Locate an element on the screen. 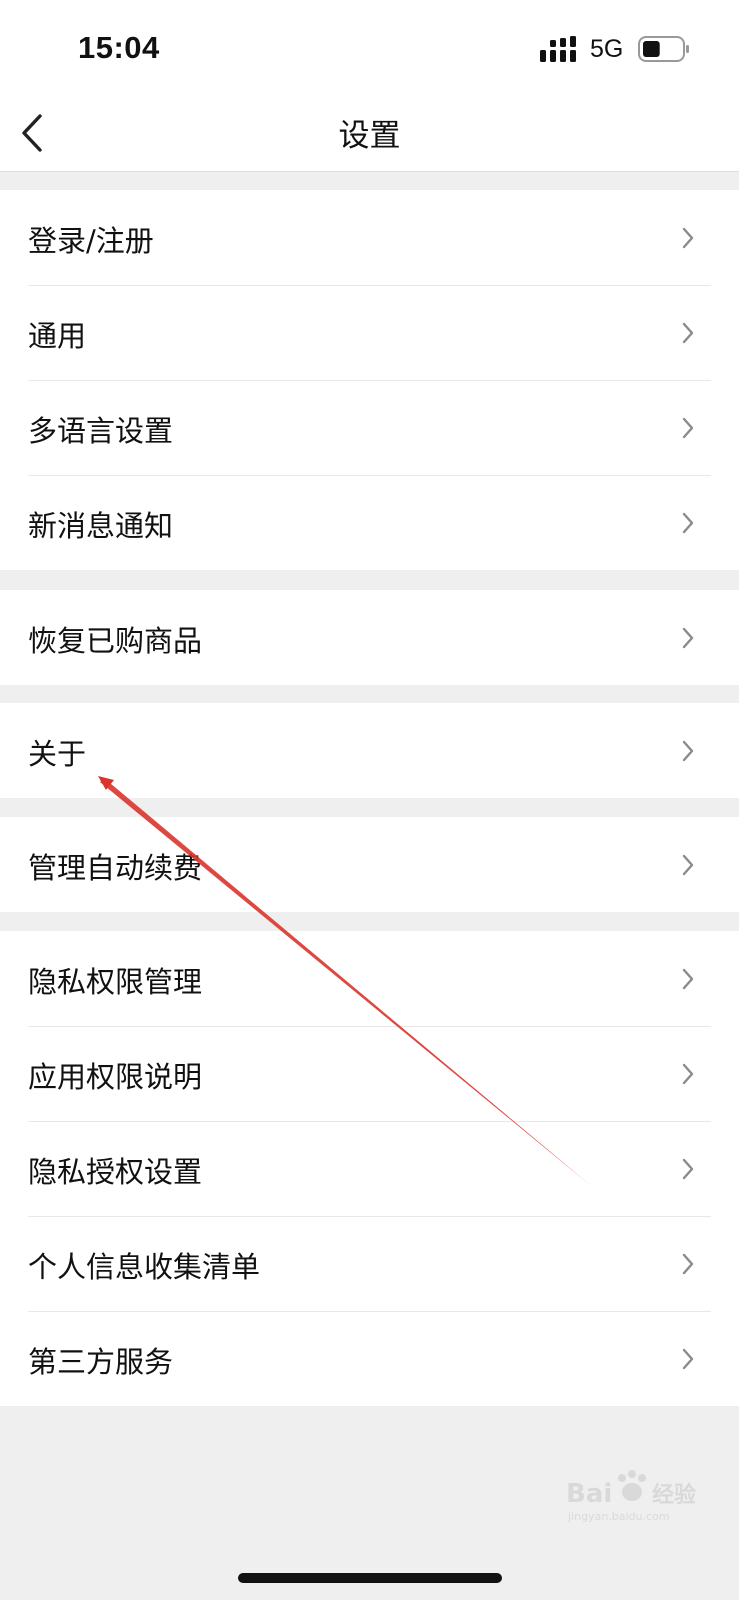  settings-group-subscription: 管理自动续费 is located at coordinates (369, 864).